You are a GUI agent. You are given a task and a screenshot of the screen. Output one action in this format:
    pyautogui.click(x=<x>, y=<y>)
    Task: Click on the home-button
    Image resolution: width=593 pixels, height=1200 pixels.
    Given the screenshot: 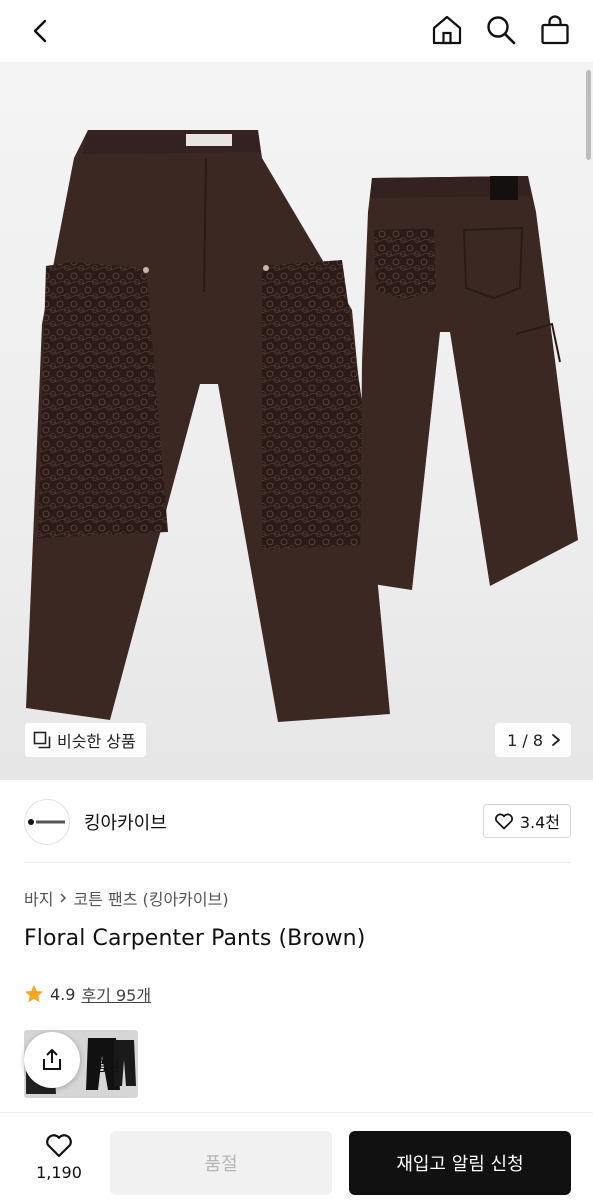 What is the action you would take?
    pyautogui.click(x=447, y=30)
    